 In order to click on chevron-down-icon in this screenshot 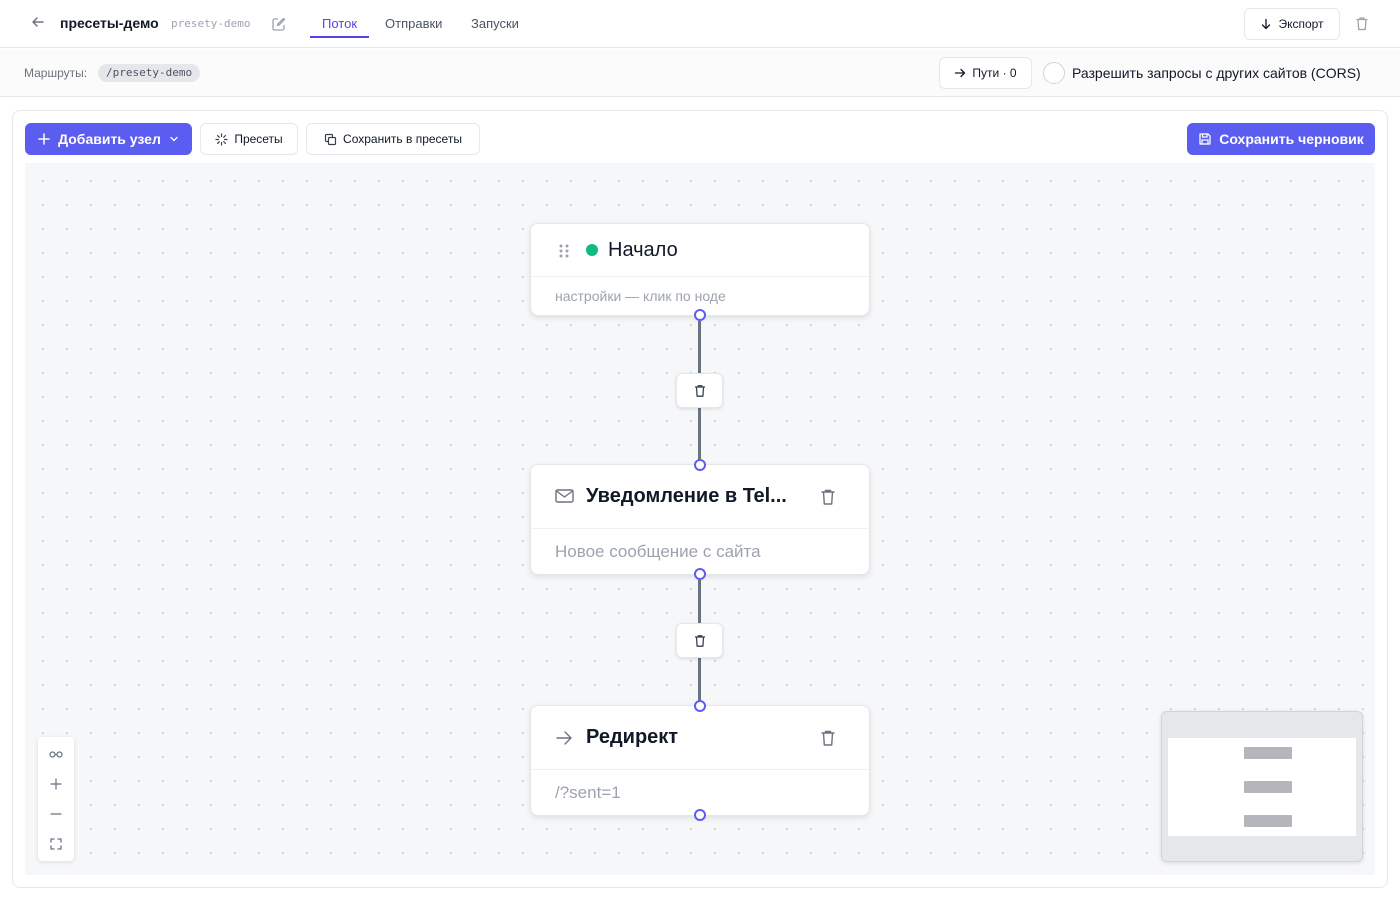, I will do `click(174, 139)`.